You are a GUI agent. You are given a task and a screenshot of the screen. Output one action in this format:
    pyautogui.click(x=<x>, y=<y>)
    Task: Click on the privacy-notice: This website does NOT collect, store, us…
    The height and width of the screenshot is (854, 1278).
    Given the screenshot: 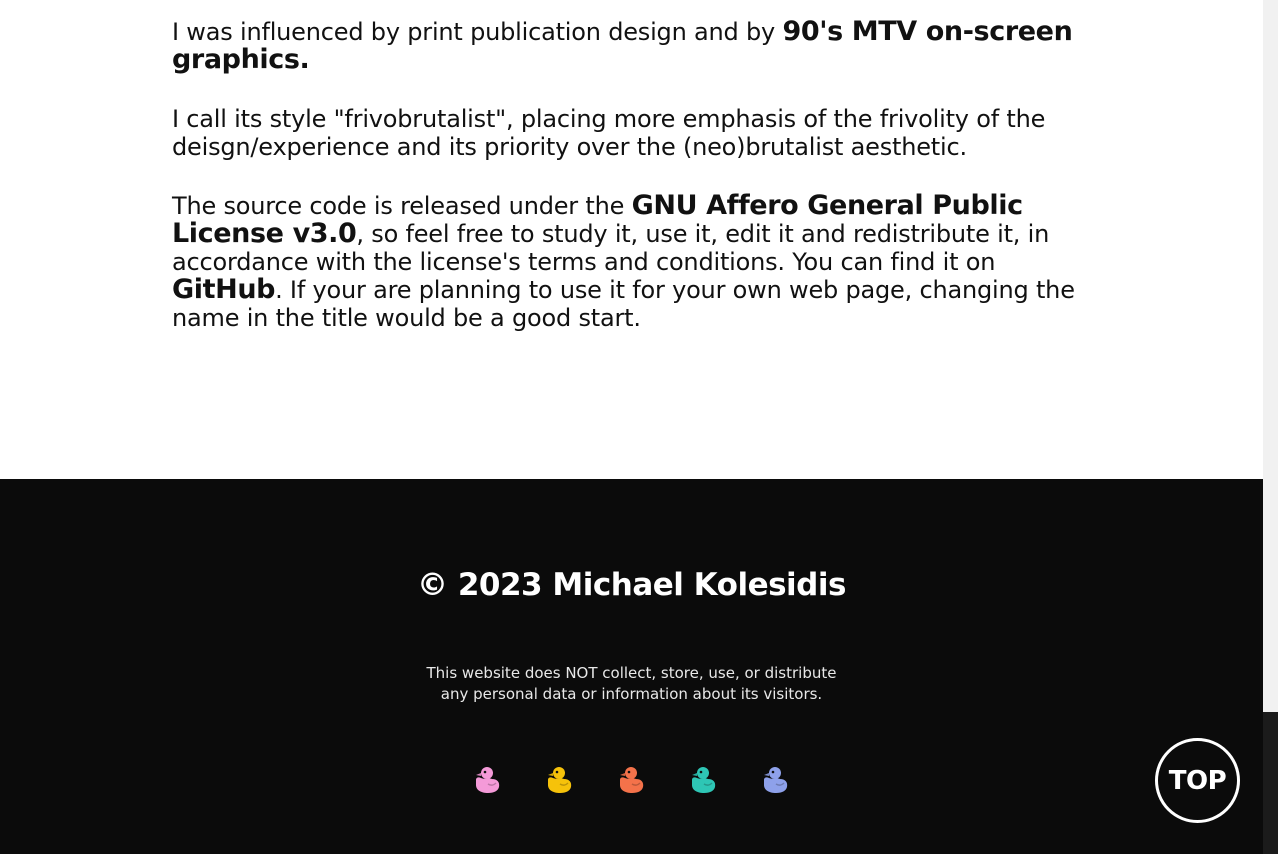 What is the action you would take?
    pyautogui.click(x=631, y=684)
    